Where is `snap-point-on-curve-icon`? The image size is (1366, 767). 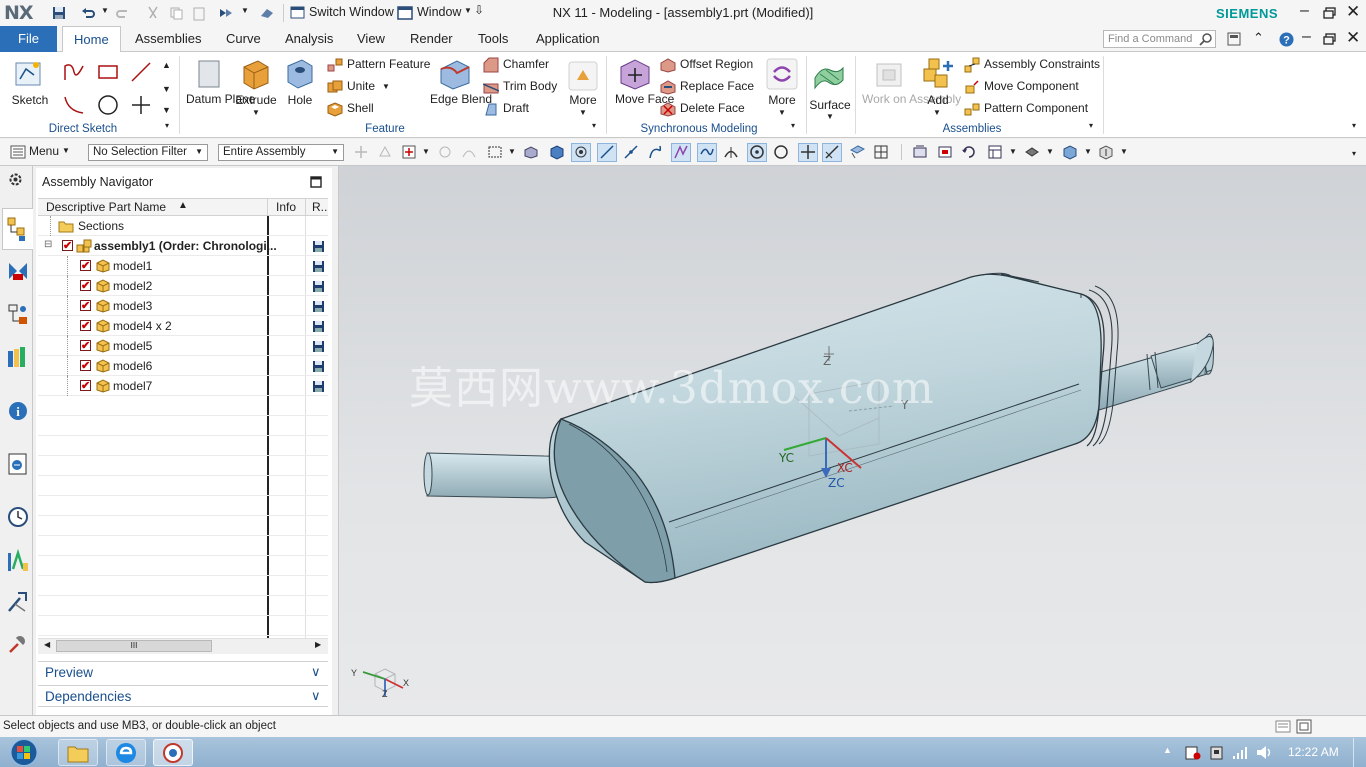
snap-point-on-curve-icon is located at coordinates (832, 152).